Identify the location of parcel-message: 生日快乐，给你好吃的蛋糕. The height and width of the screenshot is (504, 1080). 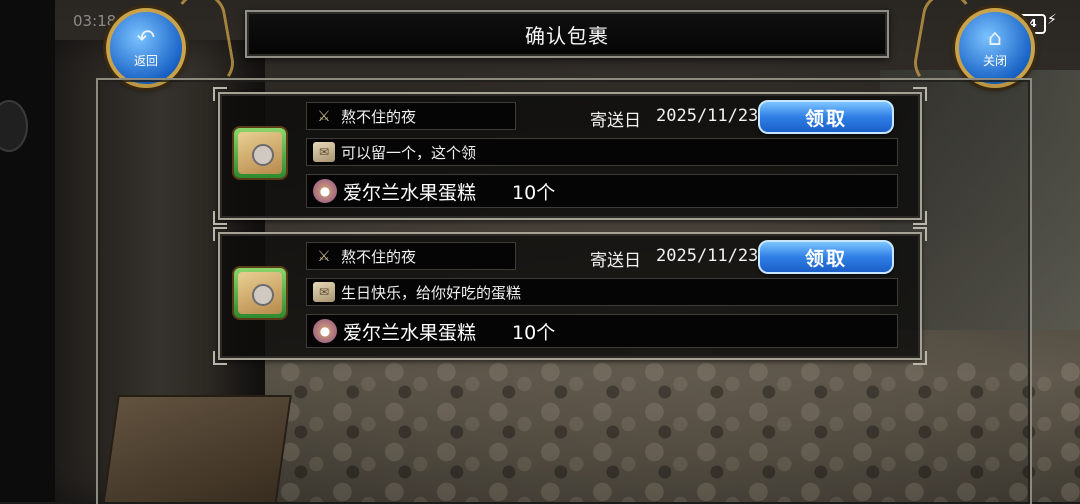
(431, 292).